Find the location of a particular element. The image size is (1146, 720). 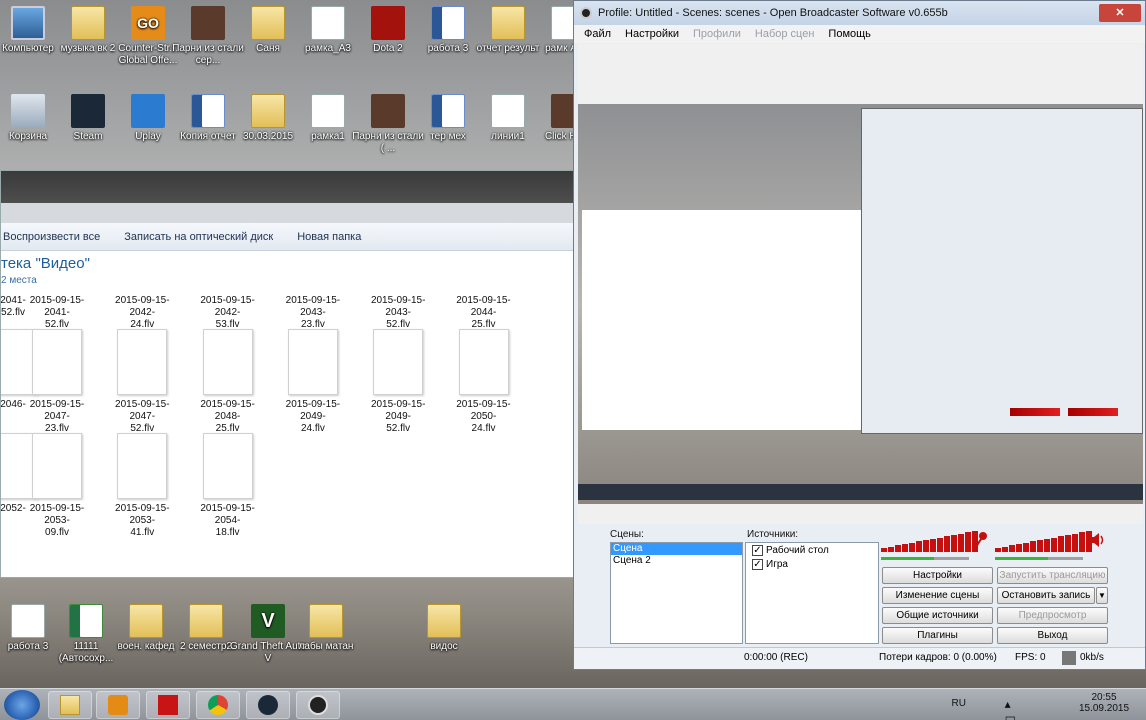

file-item: 2015-09-15-2044- 25.flv is located at coordinates (484, 313).